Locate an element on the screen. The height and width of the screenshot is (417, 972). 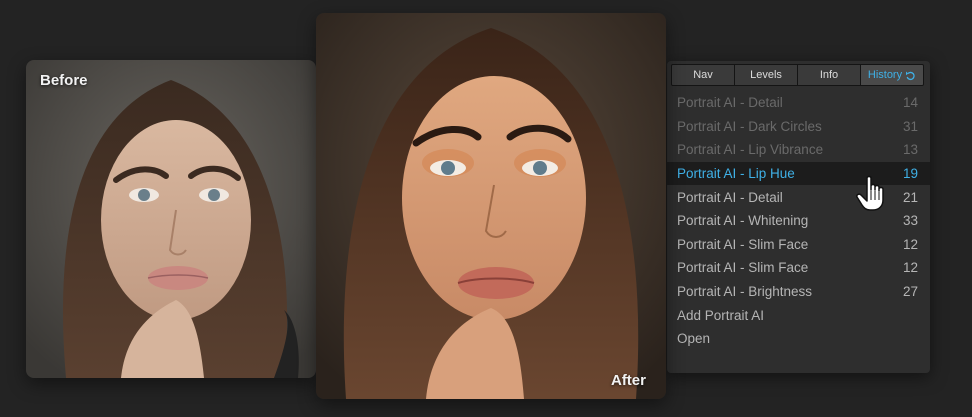
history-item-count: 13 is located at coordinates (910, 150).